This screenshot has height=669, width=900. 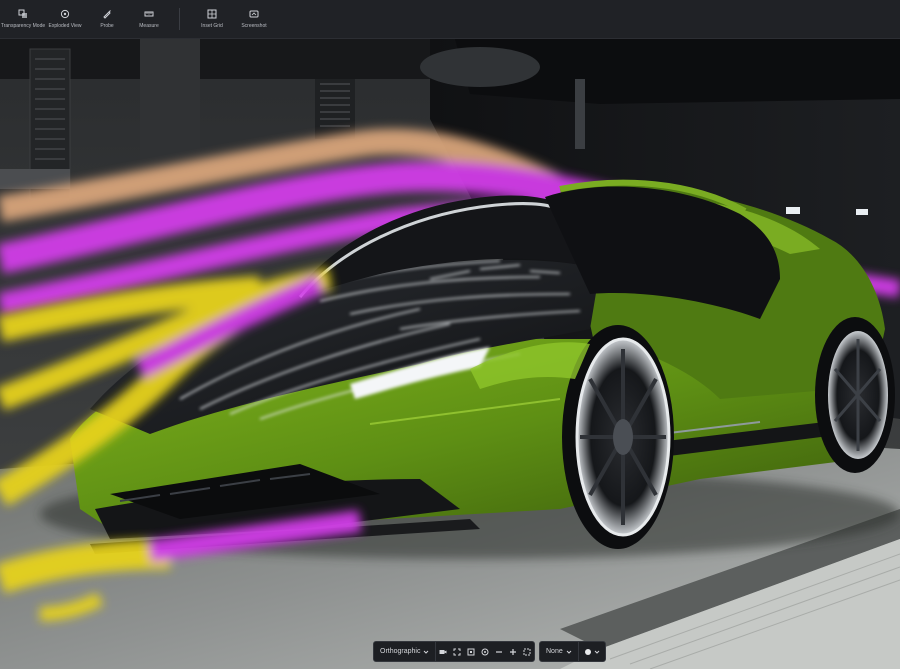 What do you see at coordinates (149, 26) in the screenshot?
I see `measure-label: Measure` at bounding box center [149, 26].